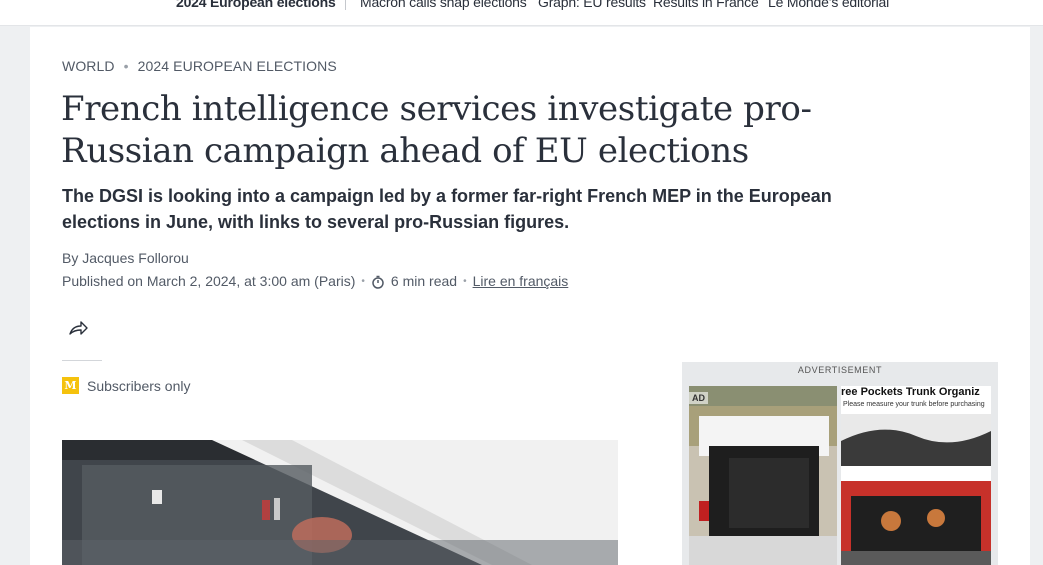 This screenshot has height=565, width=1043. Describe the element at coordinates (88, 66) in the screenshot. I see `breadcrumb-world: World` at that location.